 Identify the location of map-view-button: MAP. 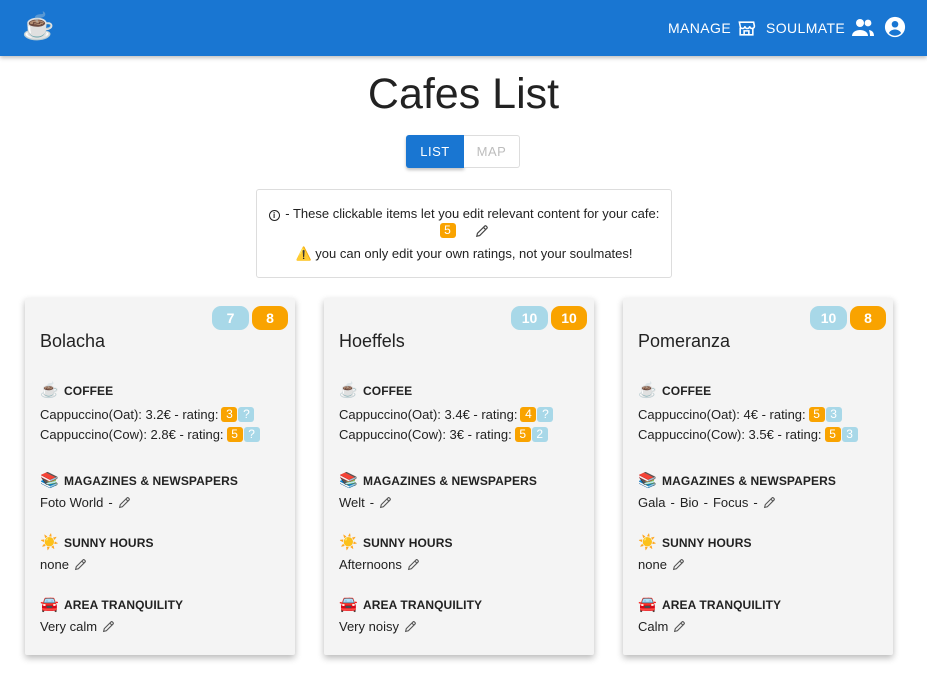
(492, 151).